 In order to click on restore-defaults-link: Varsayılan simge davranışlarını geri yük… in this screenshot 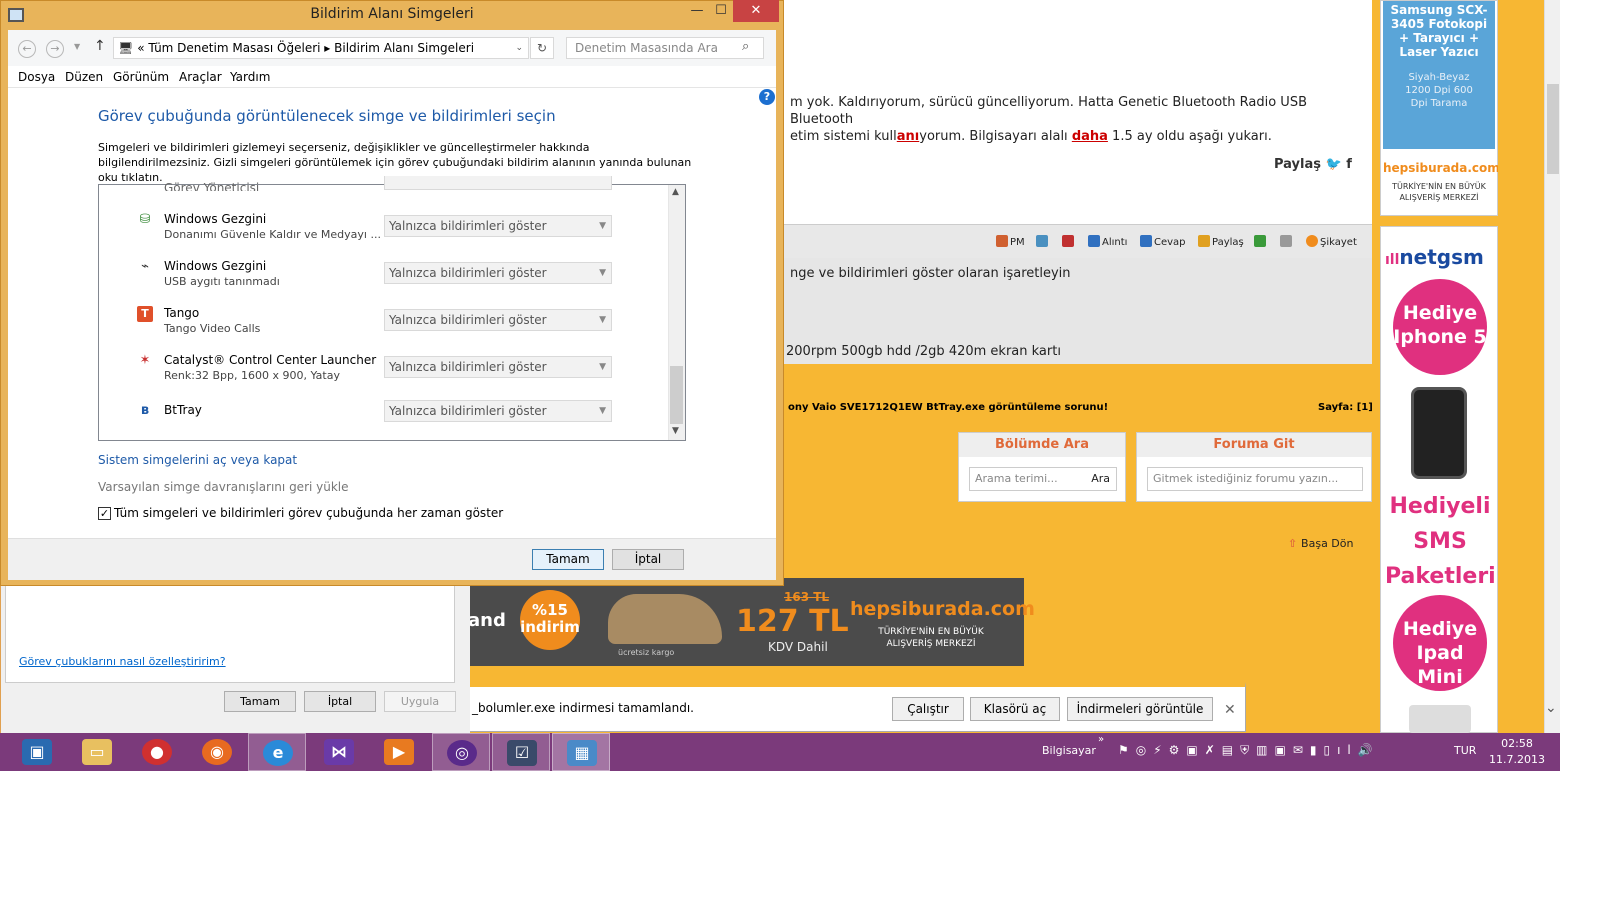, I will do `click(223, 487)`.